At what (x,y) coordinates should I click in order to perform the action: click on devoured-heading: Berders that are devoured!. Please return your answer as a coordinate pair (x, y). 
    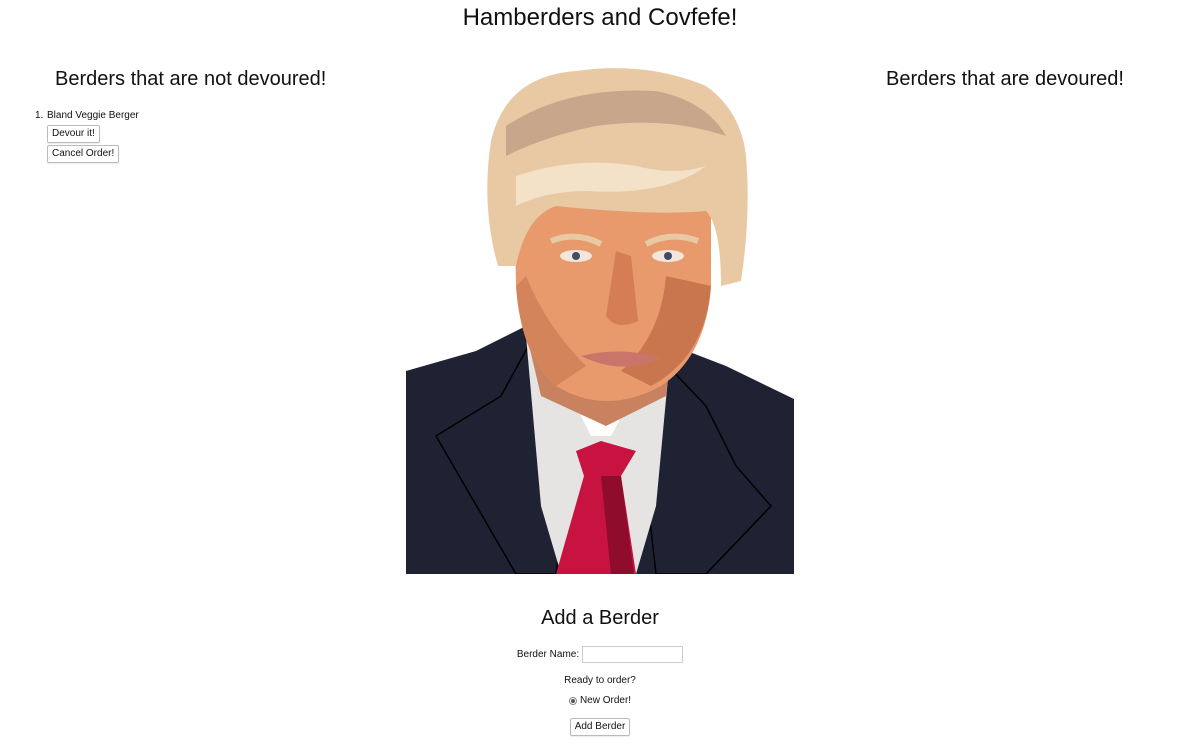
    Looking at the image, I should click on (1005, 79).